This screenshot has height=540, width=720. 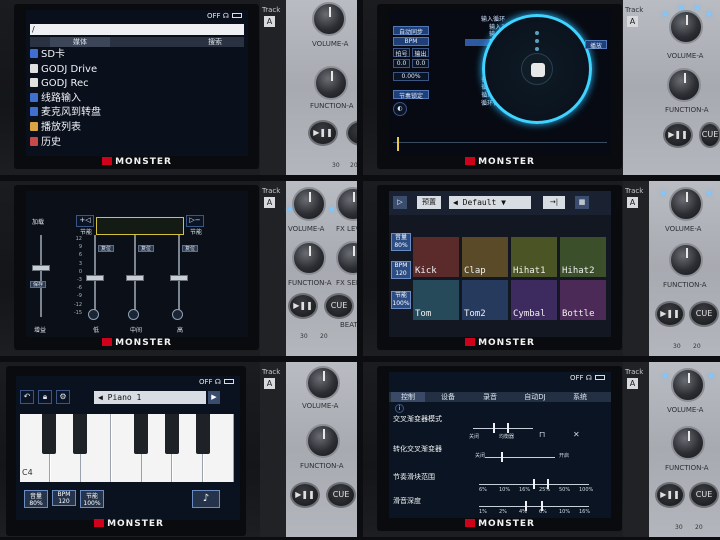 What do you see at coordinates (137, 143) in the screenshot?
I see `list-item: 历史` at bounding box center [137, 143].